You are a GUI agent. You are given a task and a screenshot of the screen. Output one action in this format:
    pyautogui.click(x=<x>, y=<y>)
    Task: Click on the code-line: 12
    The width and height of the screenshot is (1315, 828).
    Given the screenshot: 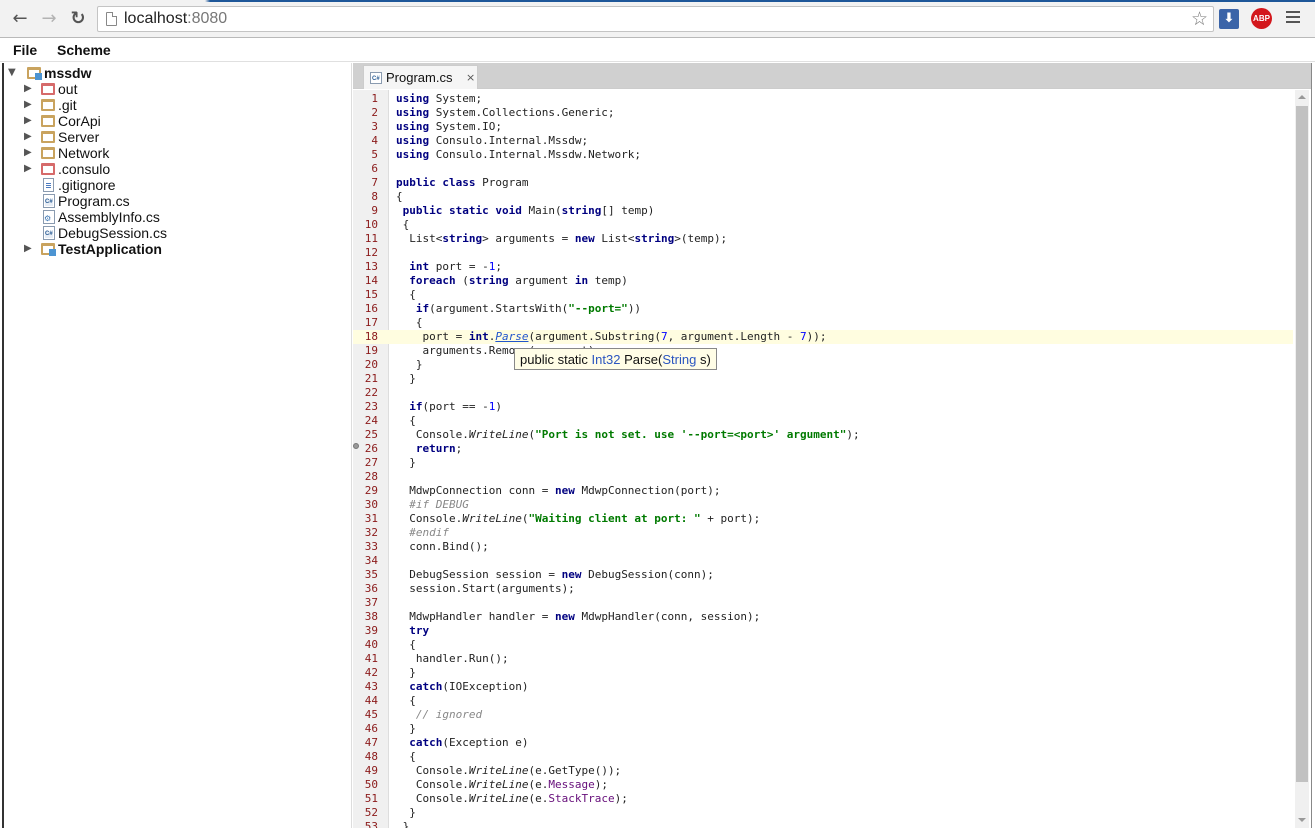 What is the action you would take?
    pyautogui.click(x=823, y=253)
    